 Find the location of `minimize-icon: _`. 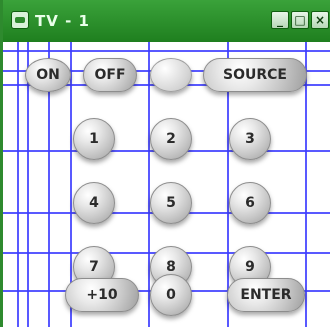

minimize-icon: _ is located at coordinates (280, 20).